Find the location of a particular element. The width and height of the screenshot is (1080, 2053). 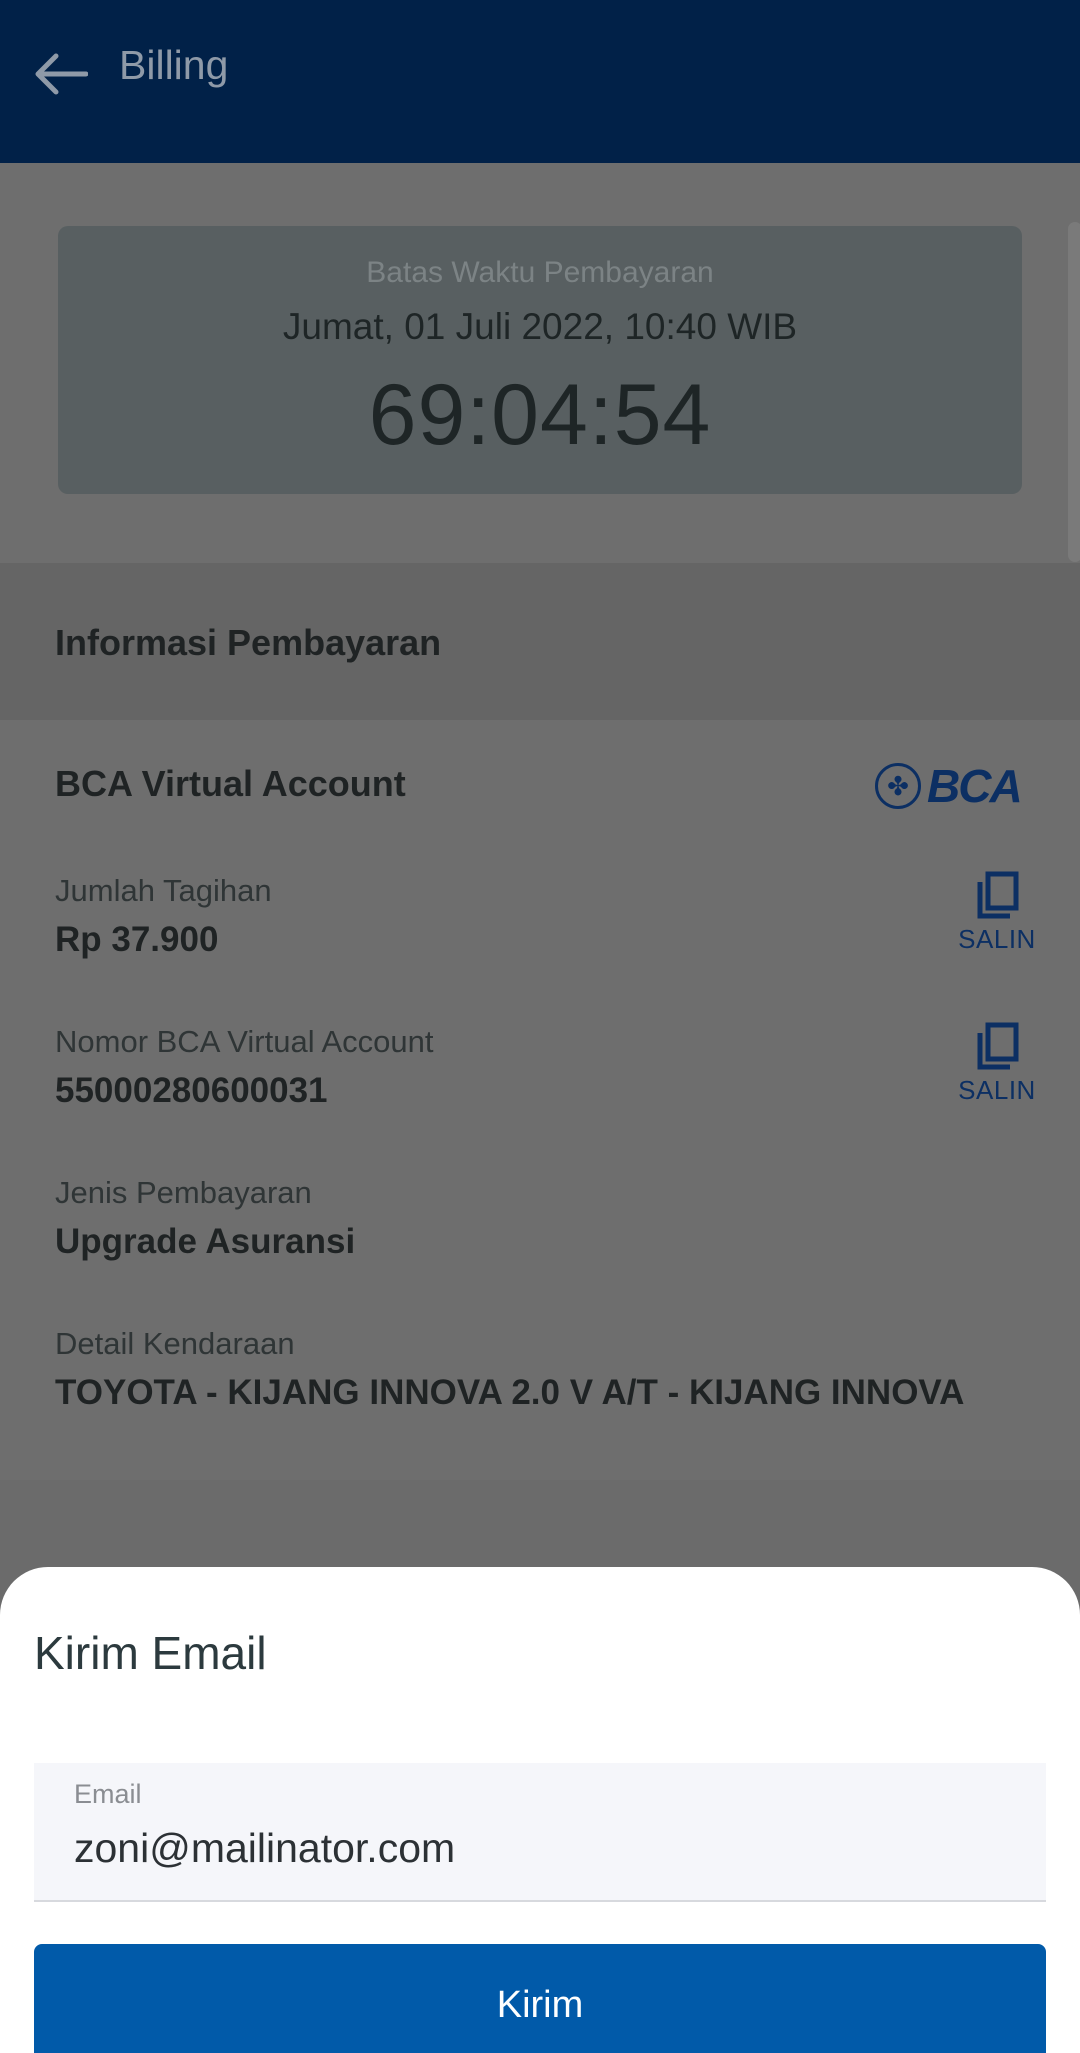

deadline-date: Jumat, 01 Juli 2022, 10:40 WIB is located at coordinates (540, 326).